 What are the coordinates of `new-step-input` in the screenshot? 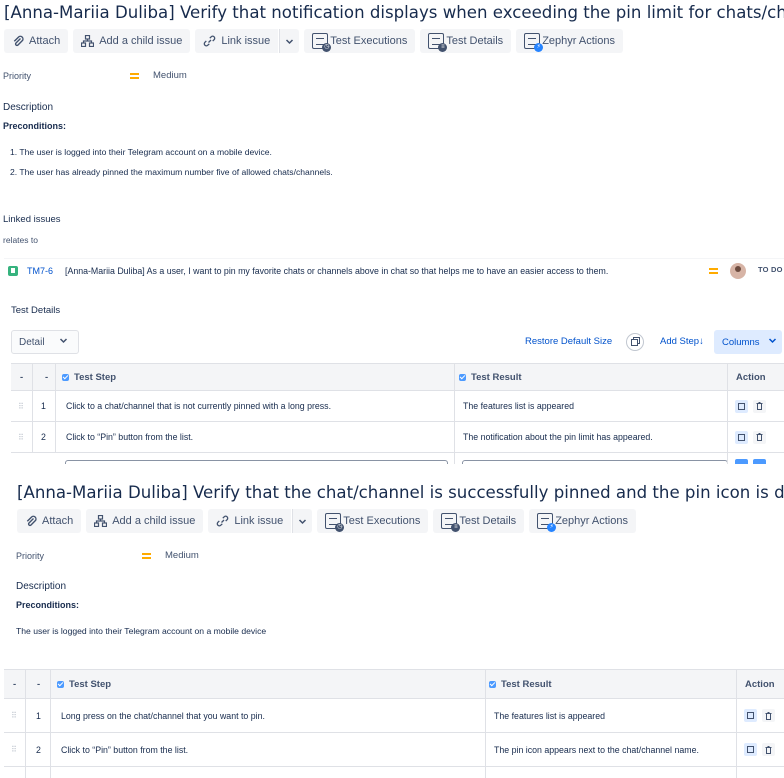 It's located at (256, 462).